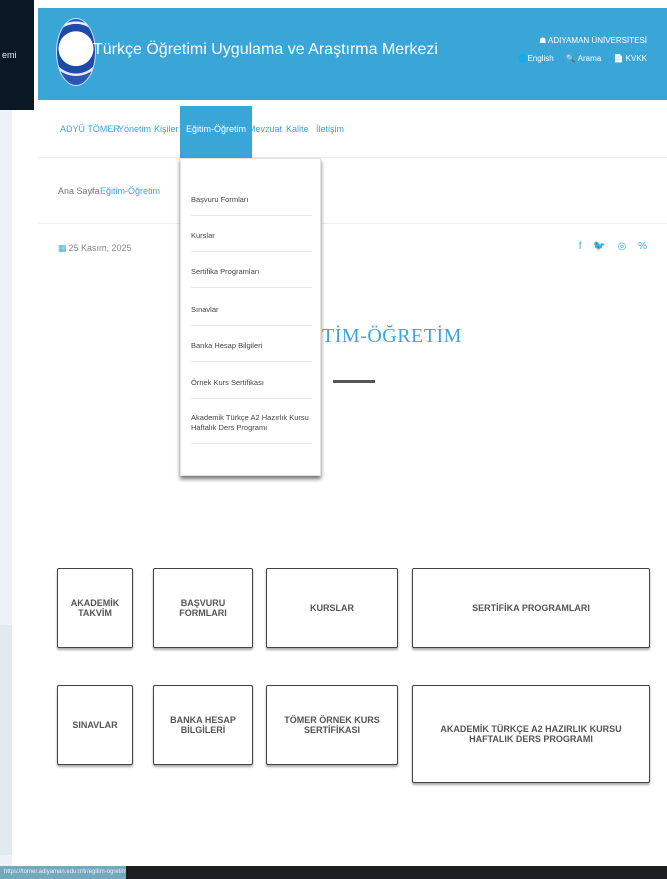 Image resolution: width=667 pixels, height=879 pixels. I want to click on whatsapp-icon: ◎, so click(622, 246).